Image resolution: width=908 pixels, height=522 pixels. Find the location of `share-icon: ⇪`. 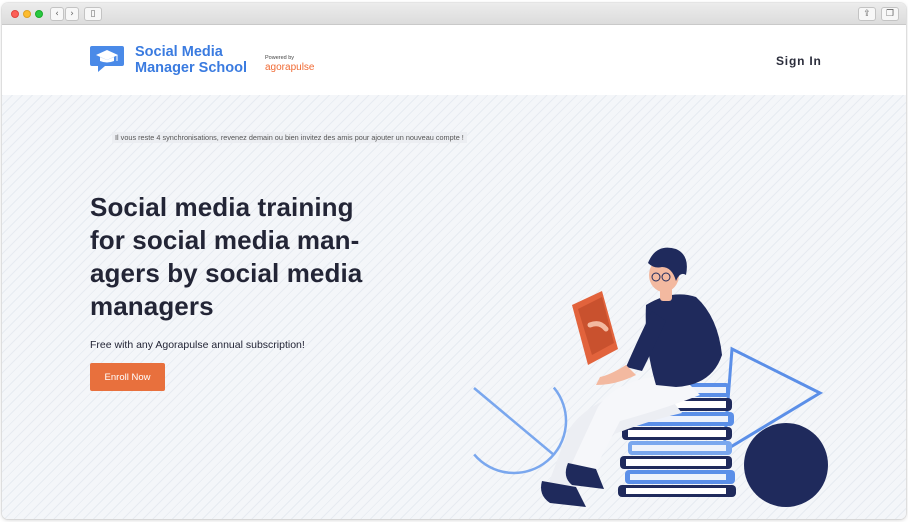

share-icon: ⇪ is located at coordinates (867, 13).